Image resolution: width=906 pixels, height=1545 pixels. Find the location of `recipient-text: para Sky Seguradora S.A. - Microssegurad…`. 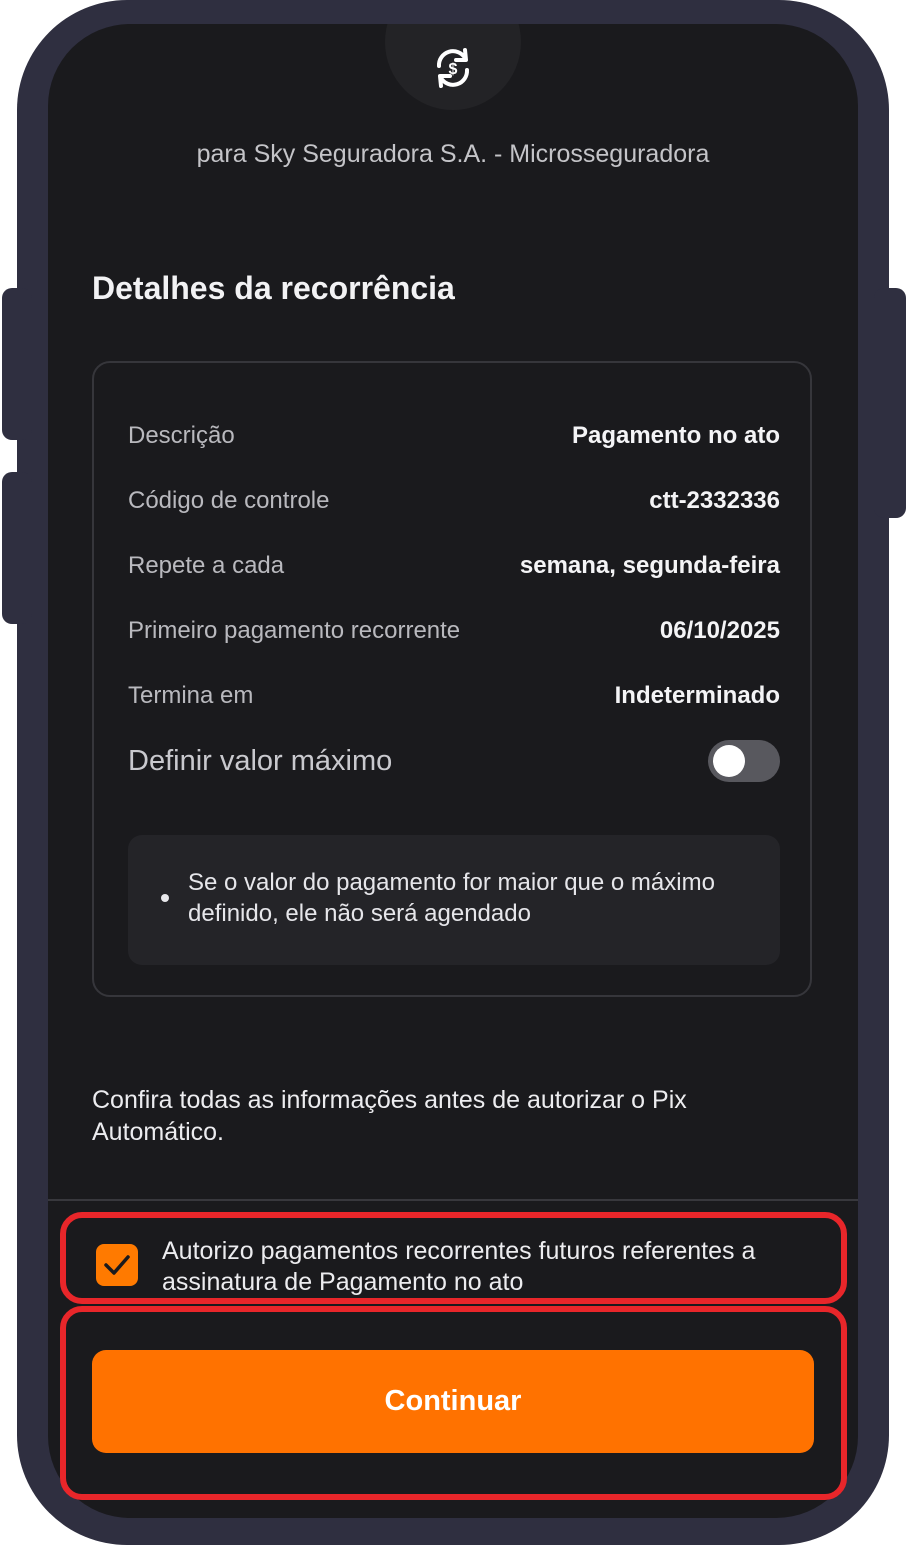

recipient-text: para Sky Seguradora S.A. - Microssegurad… is located at coordinates (453, 154).